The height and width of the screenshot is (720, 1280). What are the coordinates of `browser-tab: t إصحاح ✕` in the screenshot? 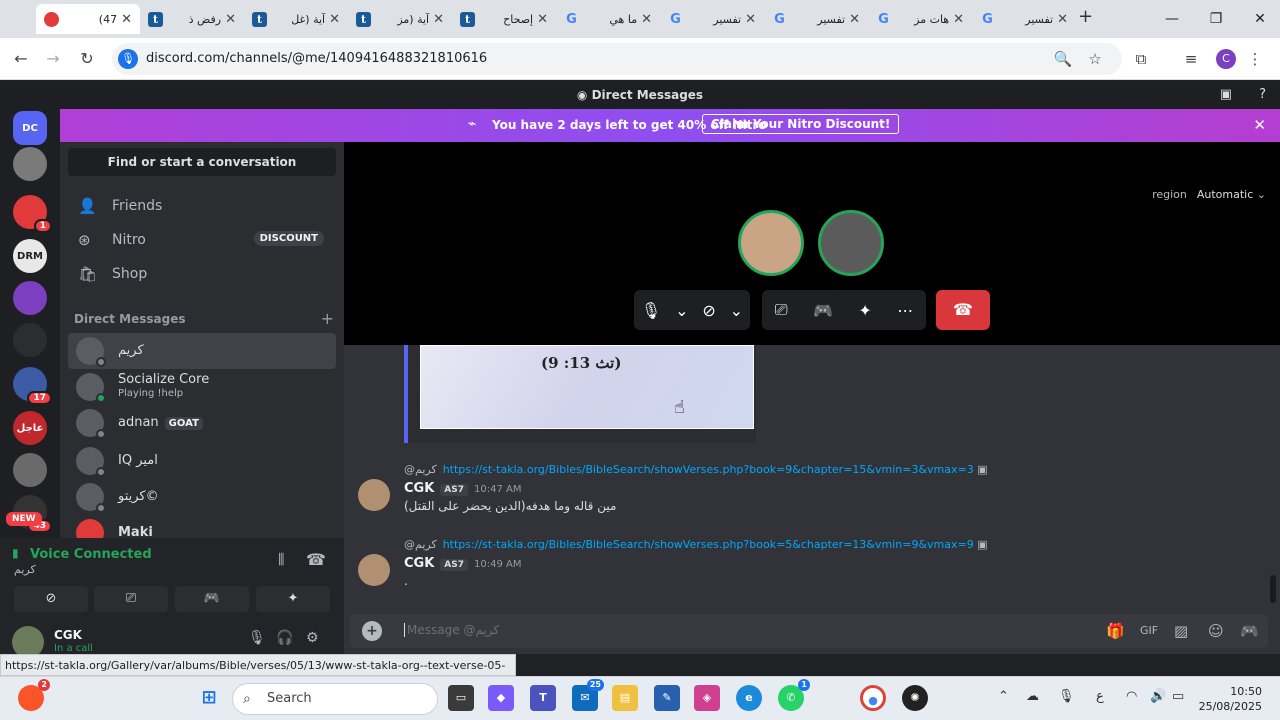 It's located at (504, 19).